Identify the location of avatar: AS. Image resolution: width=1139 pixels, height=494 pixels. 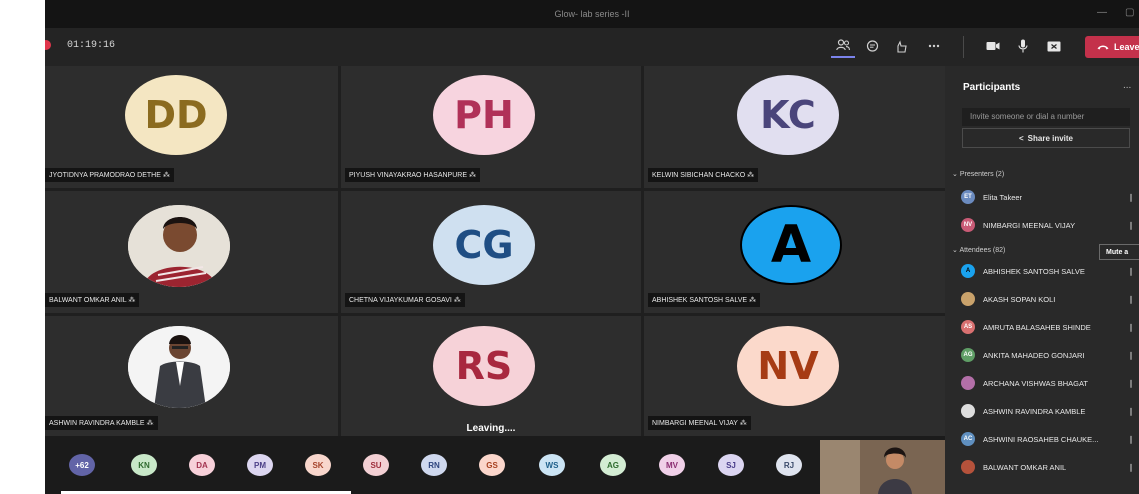
(968, 327).